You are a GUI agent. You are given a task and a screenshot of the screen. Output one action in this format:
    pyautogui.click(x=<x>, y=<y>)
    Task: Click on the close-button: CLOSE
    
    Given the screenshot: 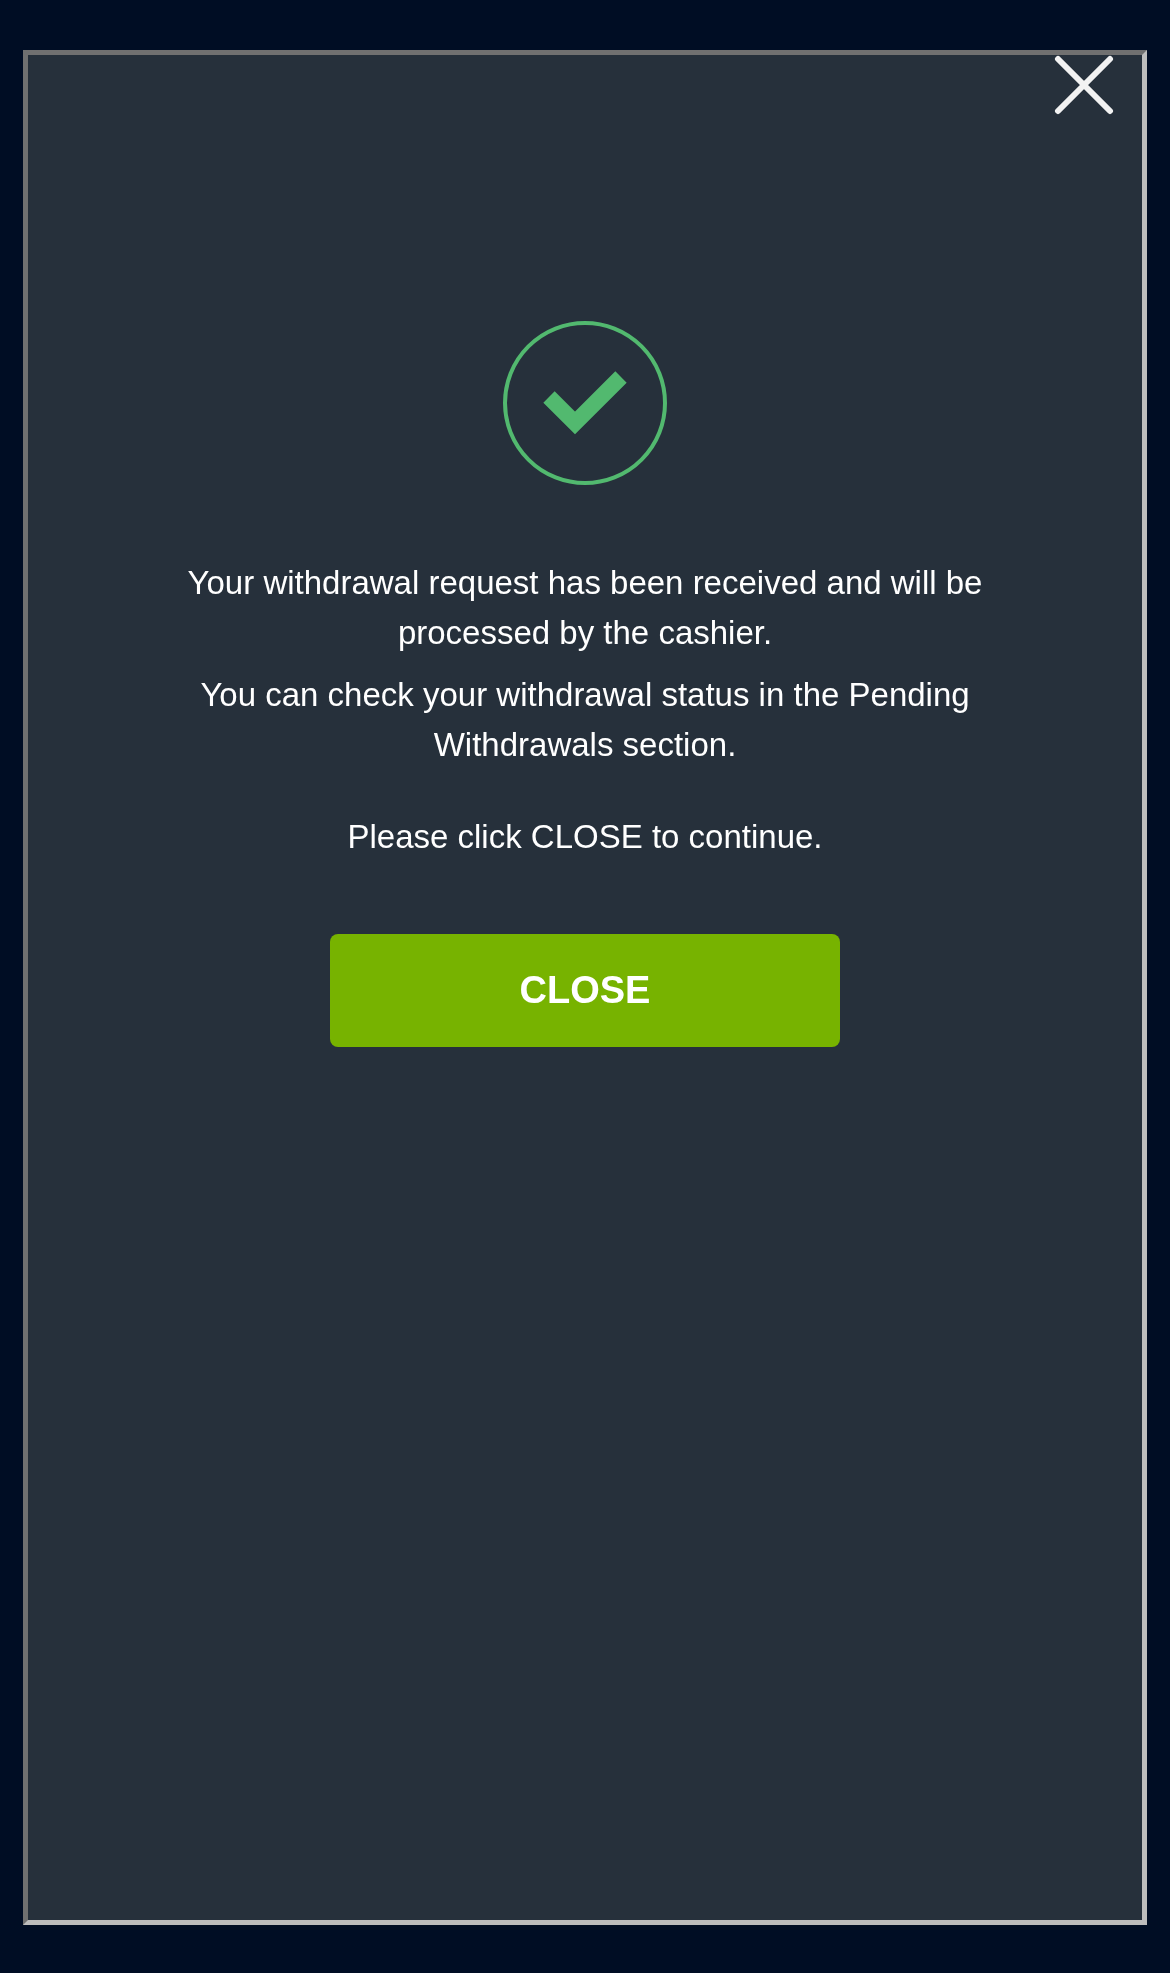 What is the action you would take?
    pyautogui.click(x=585, y=990)
    